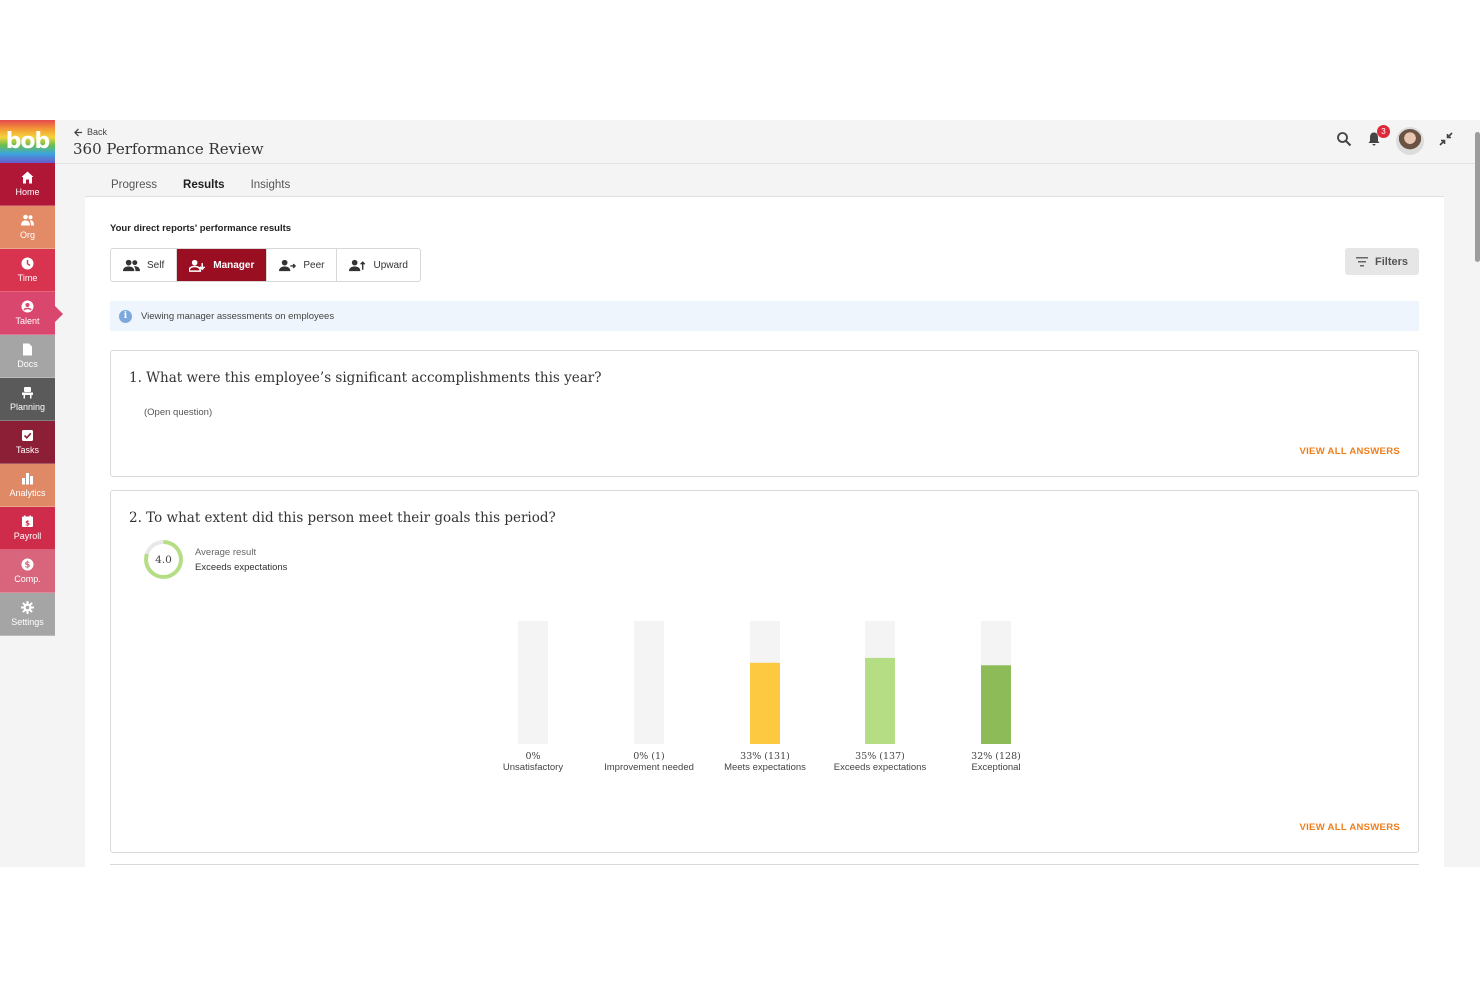 The width and height of the screenshot is (1480, 987). What do you see at coordinates (880, 767) in the screenshot?
I see `category-label: Exceeds expectations` at bounding box center [880, 767].